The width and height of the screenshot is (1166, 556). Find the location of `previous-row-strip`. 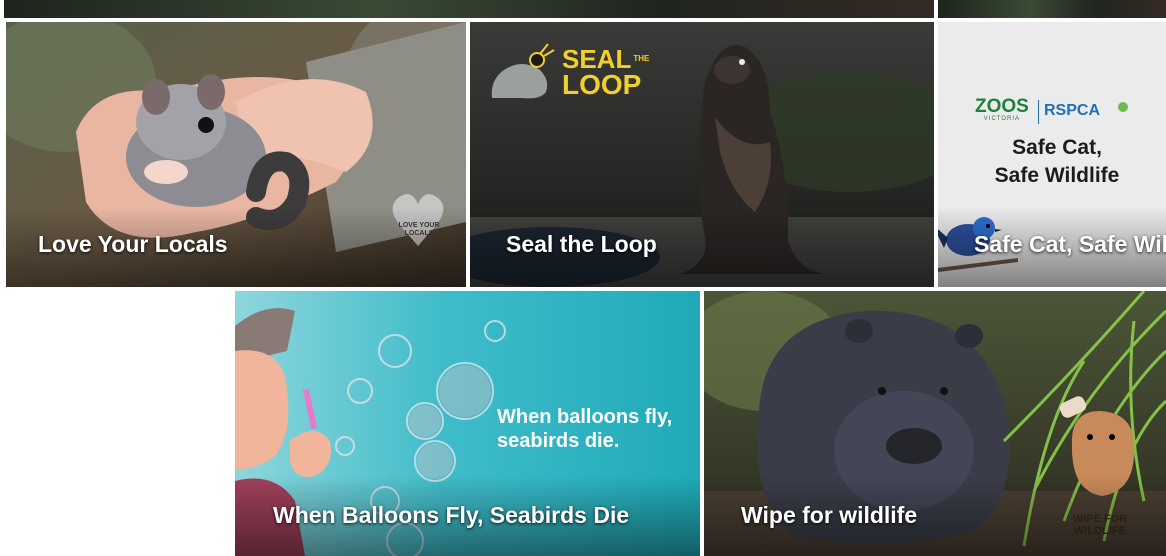

previous-row-strip is located at coordinates (469, 9).